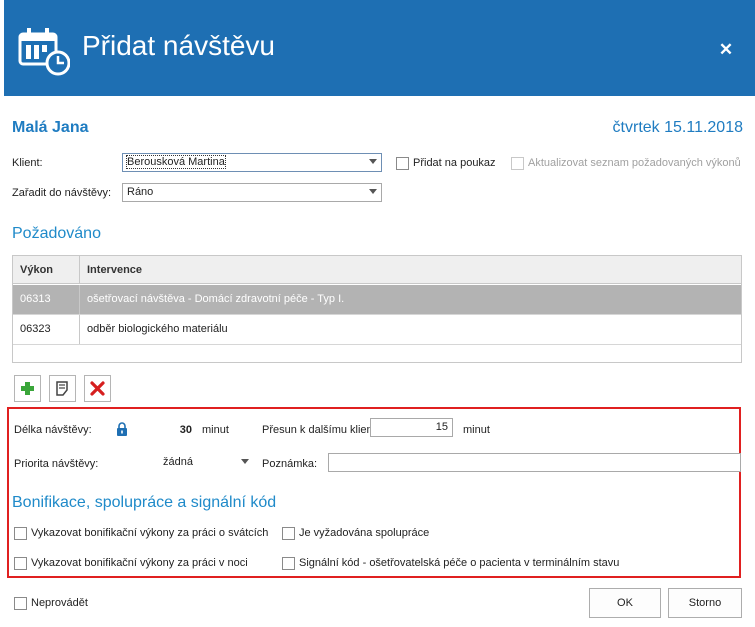 This screenshot has width=755, height=627. Describe the element at coordinates (364, 533) in the screenshot. I see `cooperation-label: Je vyžadována spolupráce` at that location.